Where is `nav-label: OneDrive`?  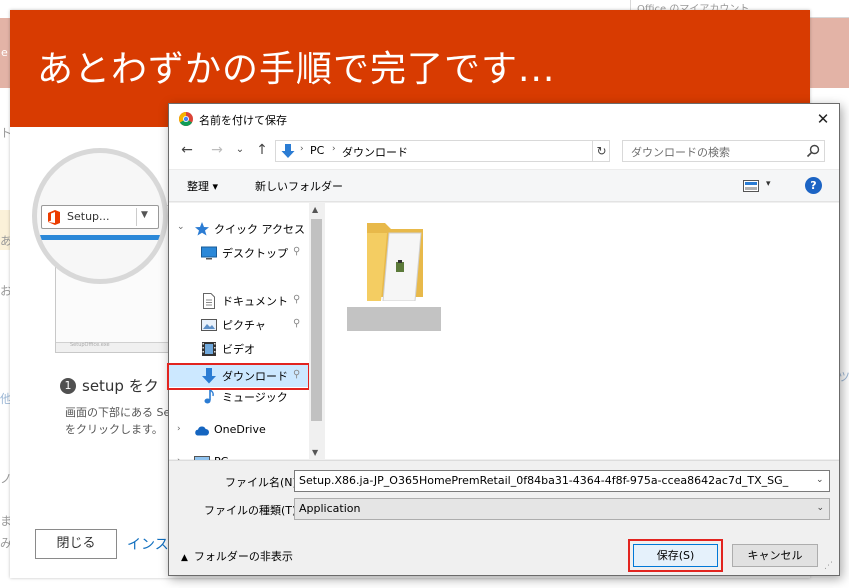 nav-label: OneDrive is located at coordinates (240, 429).